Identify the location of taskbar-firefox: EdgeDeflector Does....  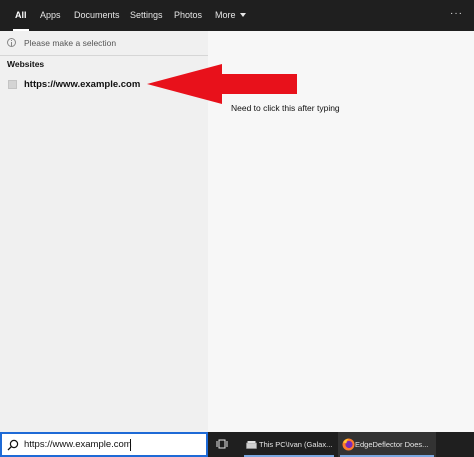
(387, 444).